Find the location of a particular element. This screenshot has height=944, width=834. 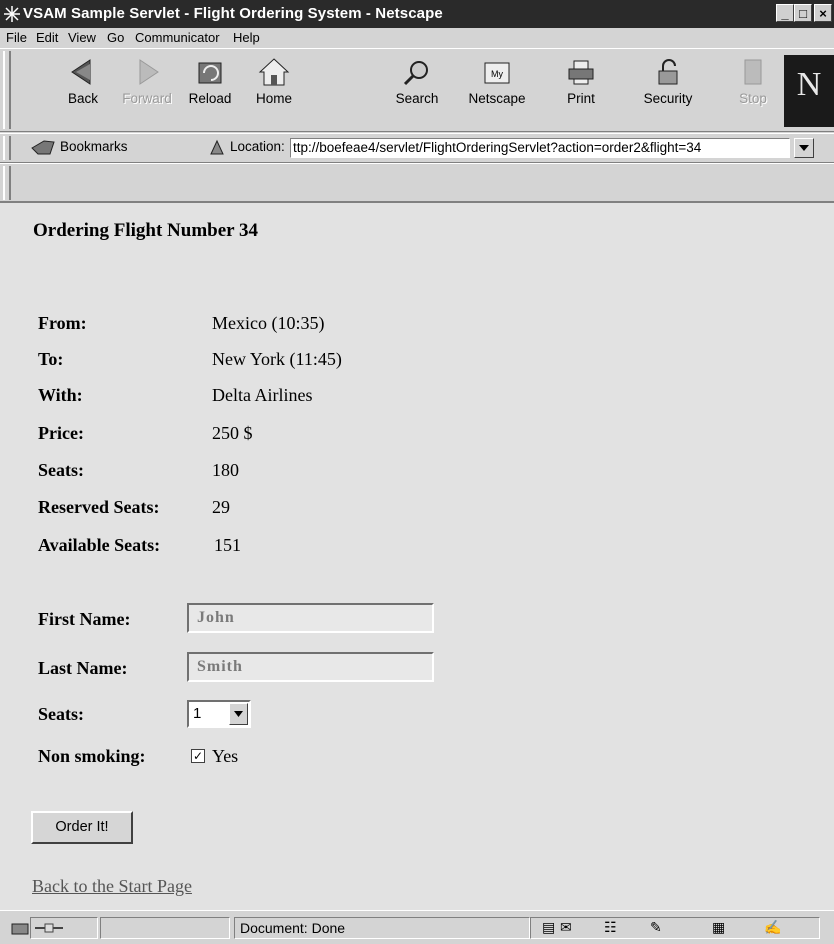

checkmark-icon: ✓ is located at coordinates (198, 756).